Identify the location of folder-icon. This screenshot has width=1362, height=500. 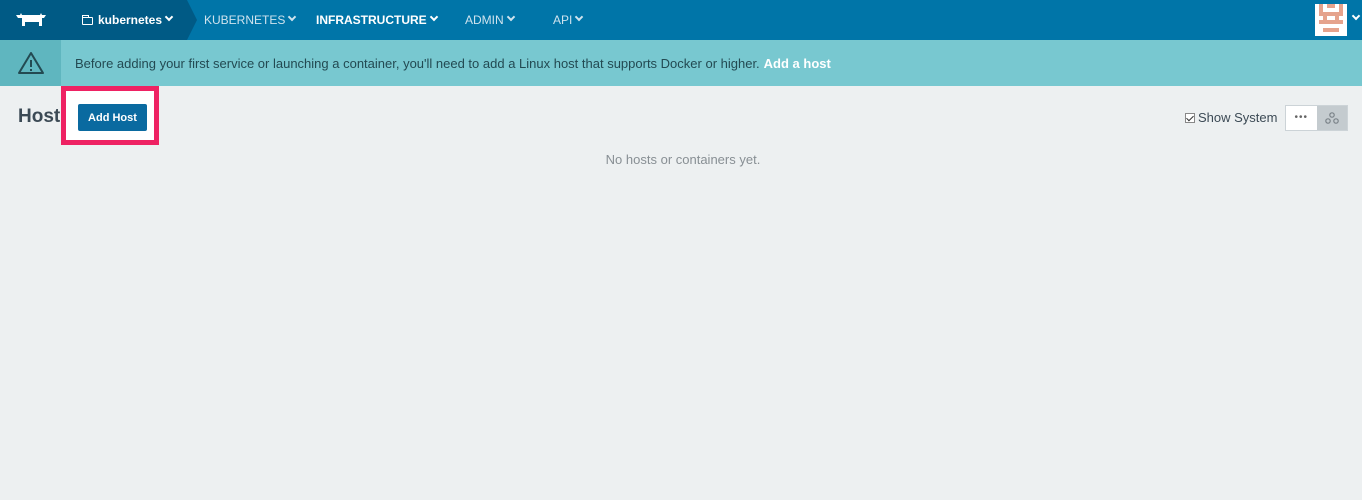
(87, 19).